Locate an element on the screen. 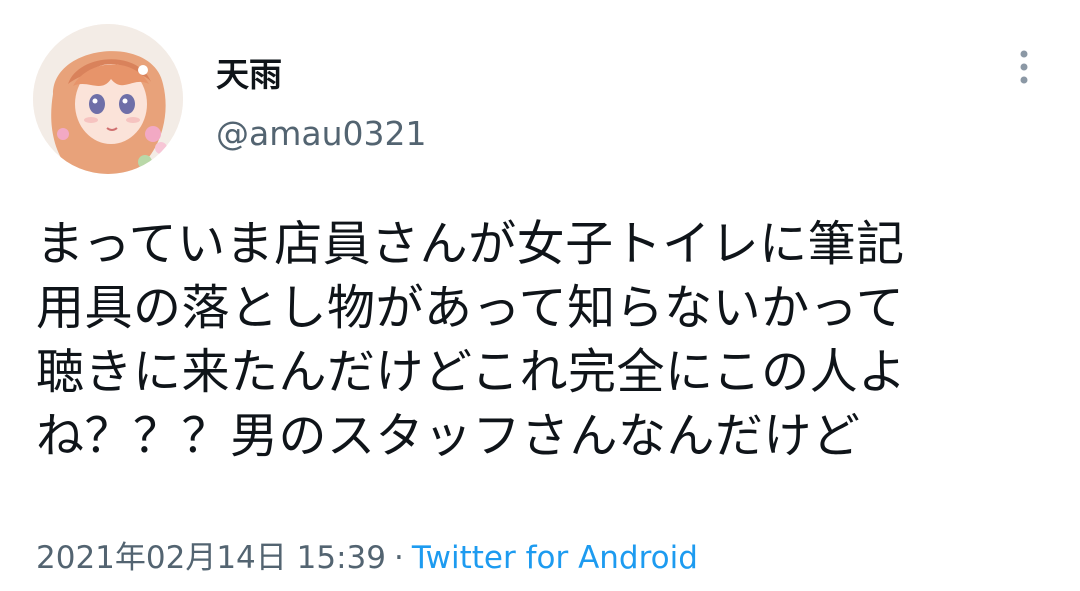 Image resolution: width=1080 pixels, height=591 pixels. more-vertical-icon is located at coordinates (1024, 68).